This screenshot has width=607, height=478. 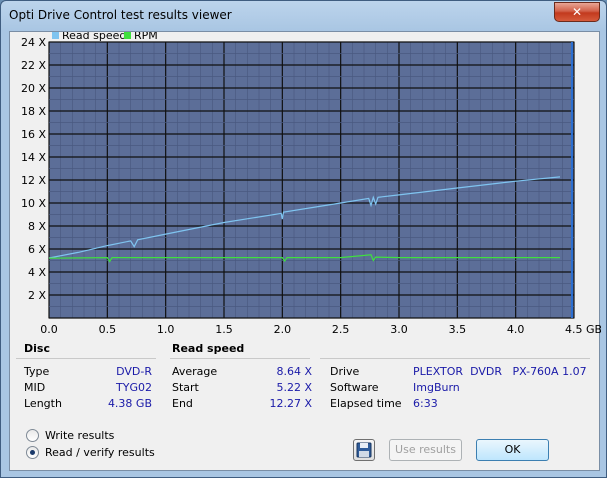 I want to click on read-verify-results-radio, so click(x=32, y=452).